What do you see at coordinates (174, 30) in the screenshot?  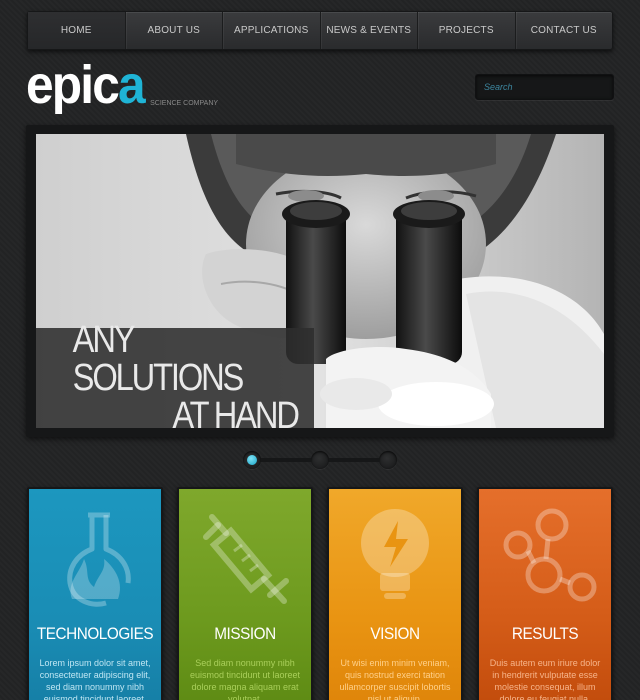 I see `nav-item-about-us: ABOUT US` at bounding box center [174, 30].